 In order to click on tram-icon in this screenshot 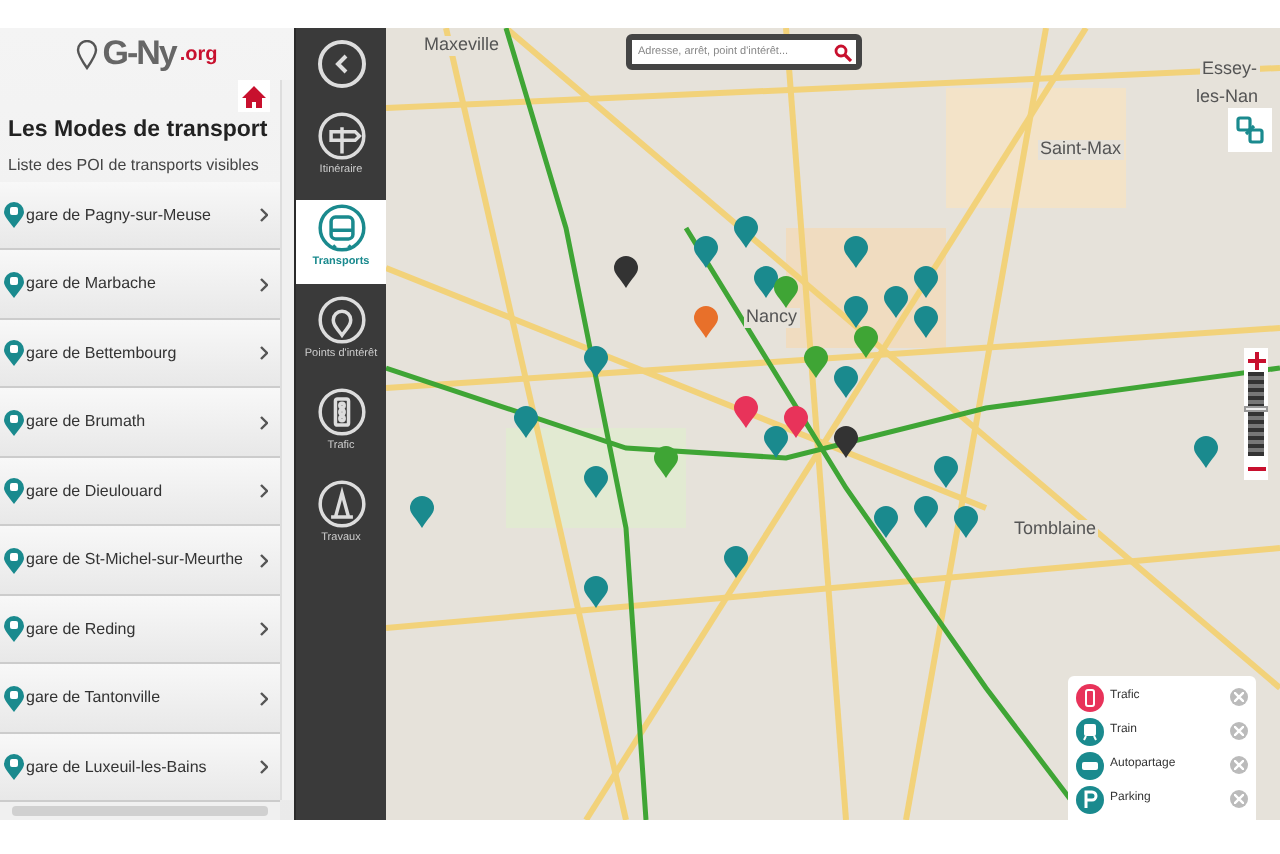, I will do `click(341, 228)`.